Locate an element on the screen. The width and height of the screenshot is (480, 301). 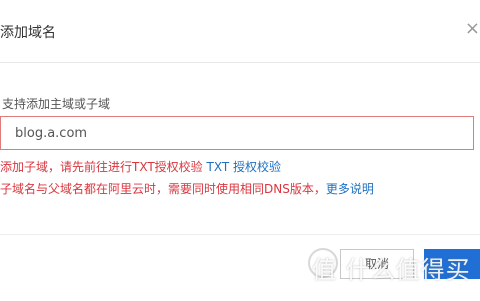
domain-input-wrapper is located at coordinates (237, 133).